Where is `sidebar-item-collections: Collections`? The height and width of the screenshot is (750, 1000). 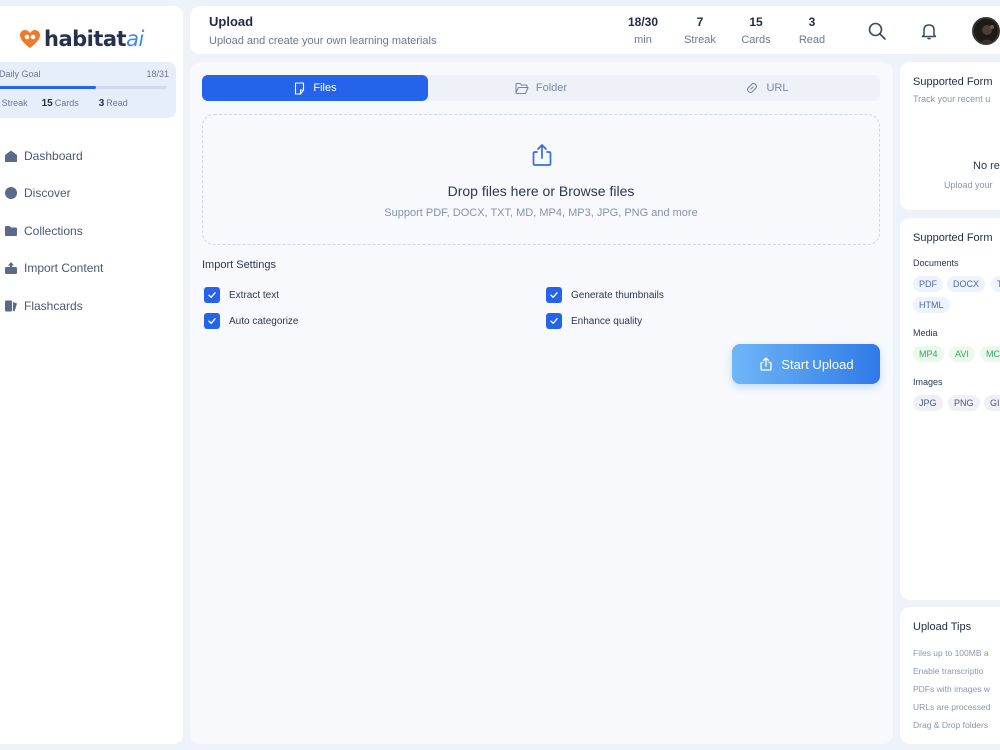
sidebar-item-collections: Collections is located at coordinates (53, 230).